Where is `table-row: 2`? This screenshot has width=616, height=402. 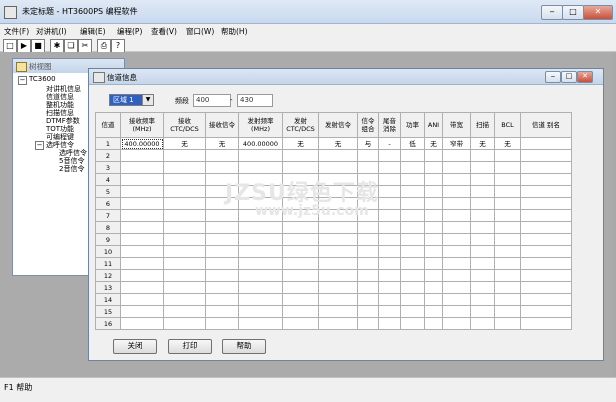
table-row: 2 is located at coordinates (333, 155).